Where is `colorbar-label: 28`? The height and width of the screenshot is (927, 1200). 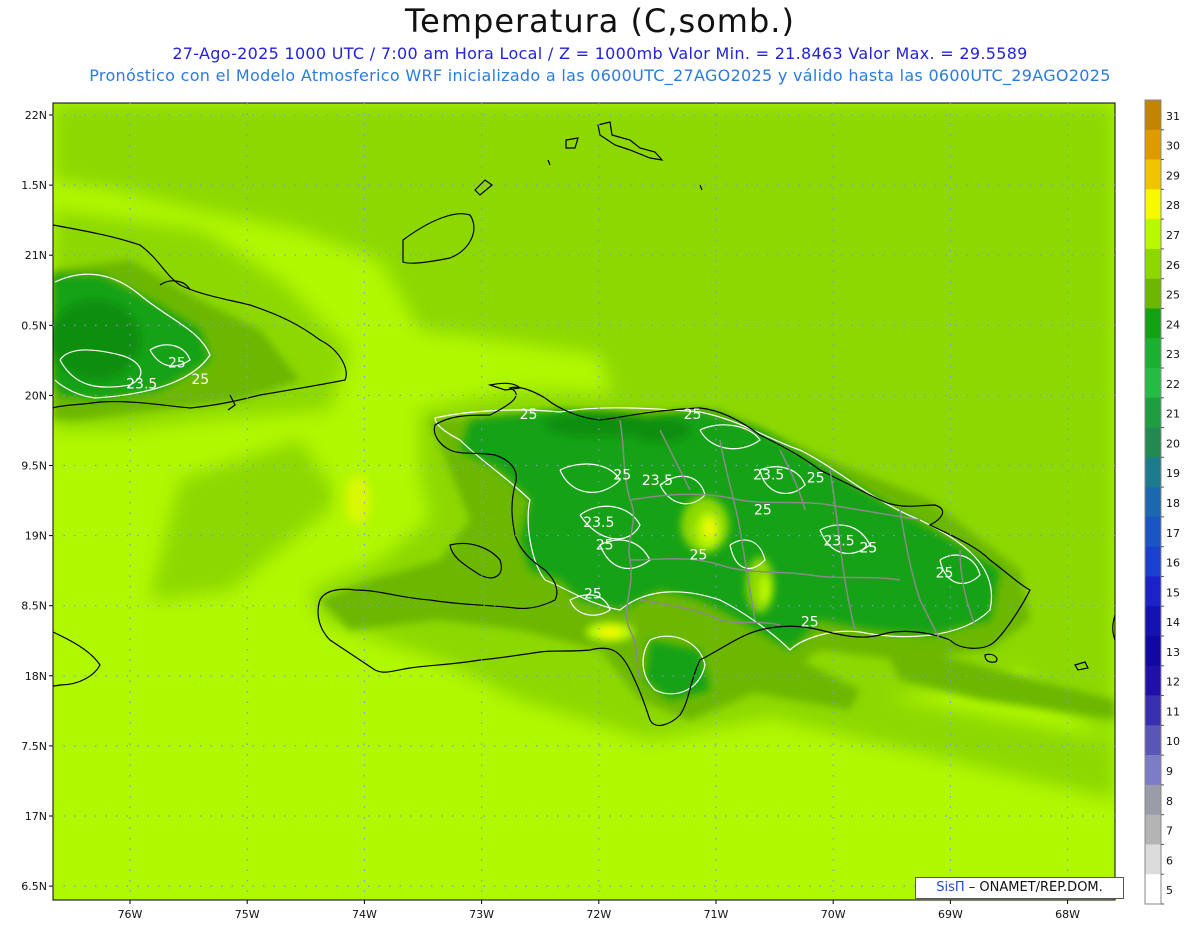 colorbar-label: 28 is located at coordinates (1173, 205).